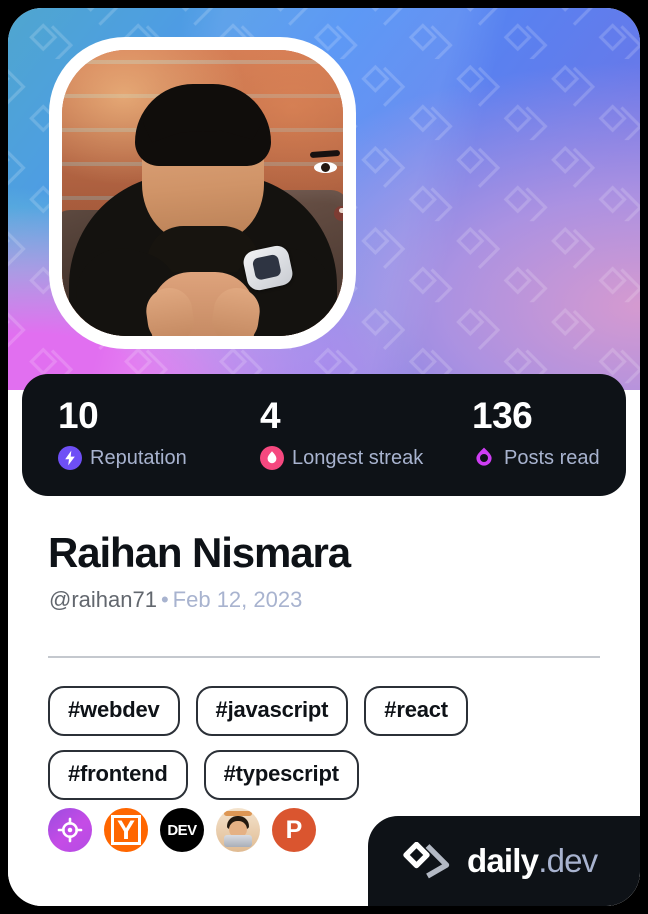 The width and height of the screenshot is (648, 914). I want to click on stat-longest-streak-value: 4, so click(270, 415).